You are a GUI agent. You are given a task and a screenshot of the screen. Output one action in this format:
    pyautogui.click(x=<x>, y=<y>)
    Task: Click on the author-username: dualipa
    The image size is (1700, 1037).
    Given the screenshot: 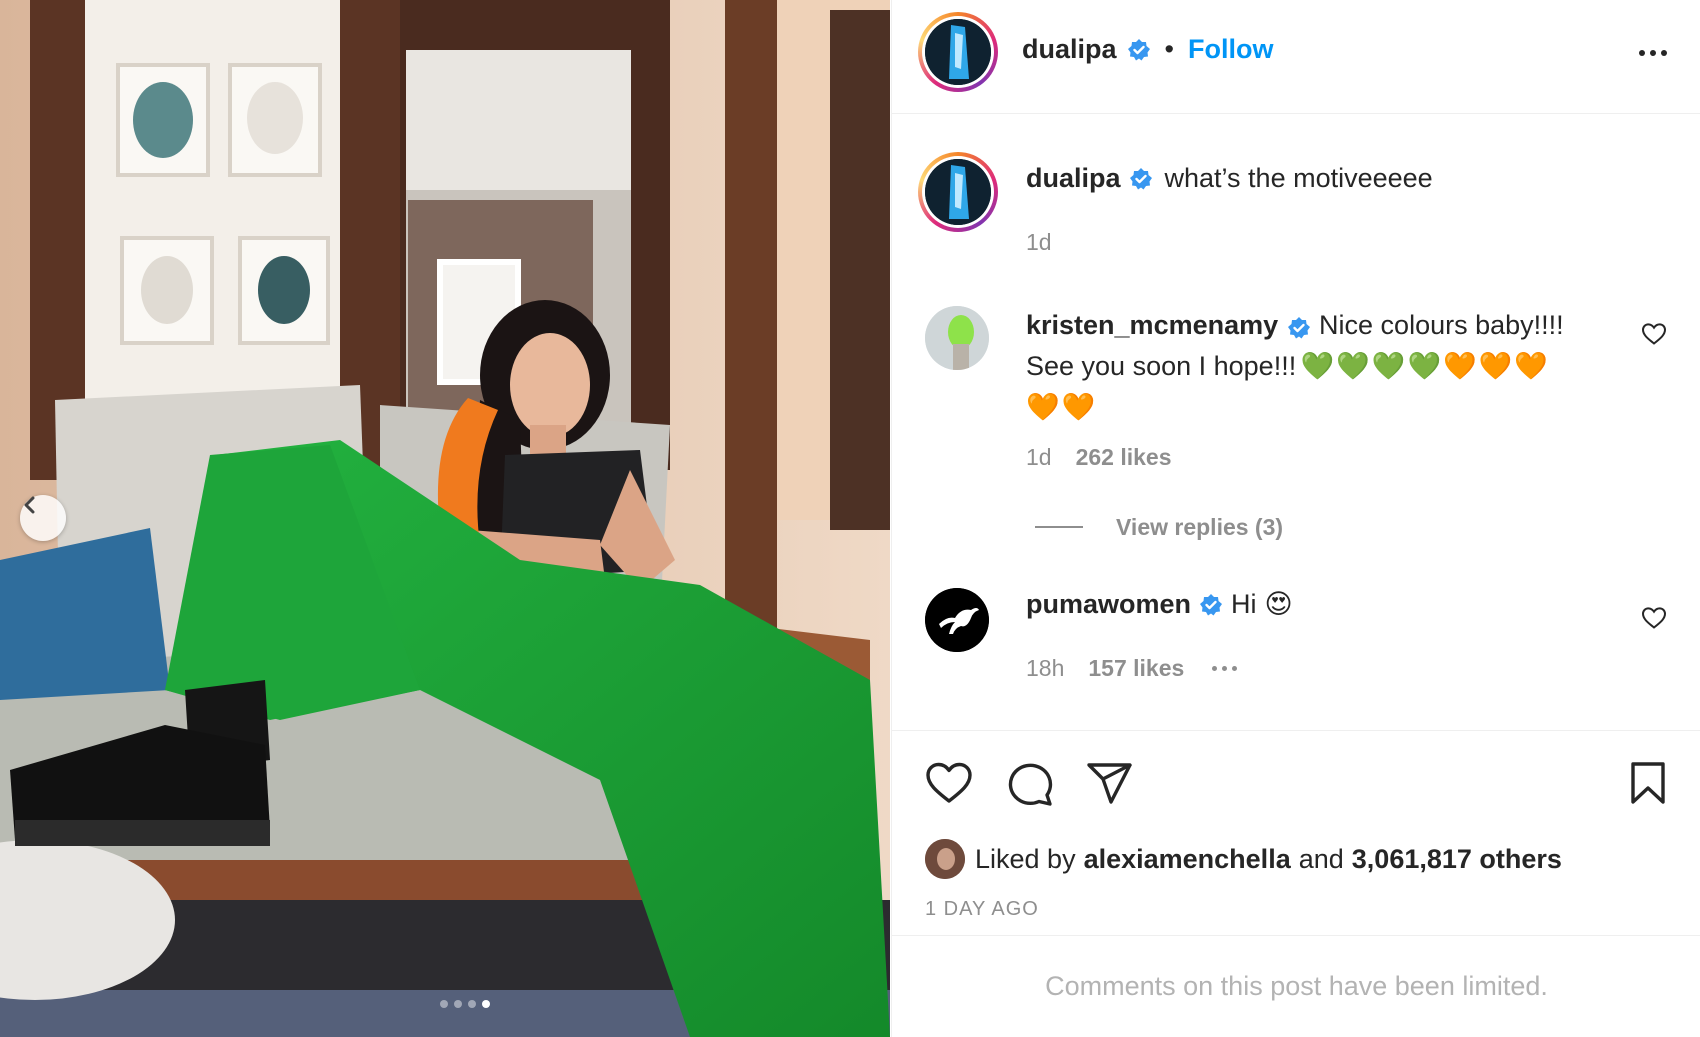 What is the action you would take?
    pyautogui.click(x=1069, y=49)
    